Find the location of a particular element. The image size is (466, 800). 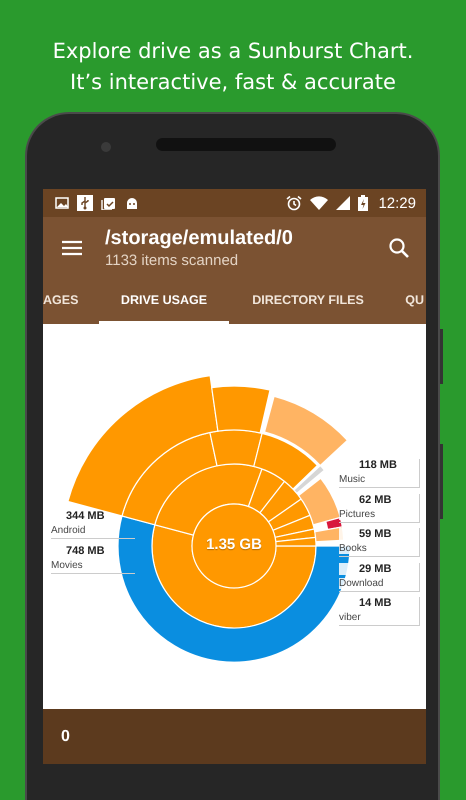

tab: QU is located at coordinates (406, 301).